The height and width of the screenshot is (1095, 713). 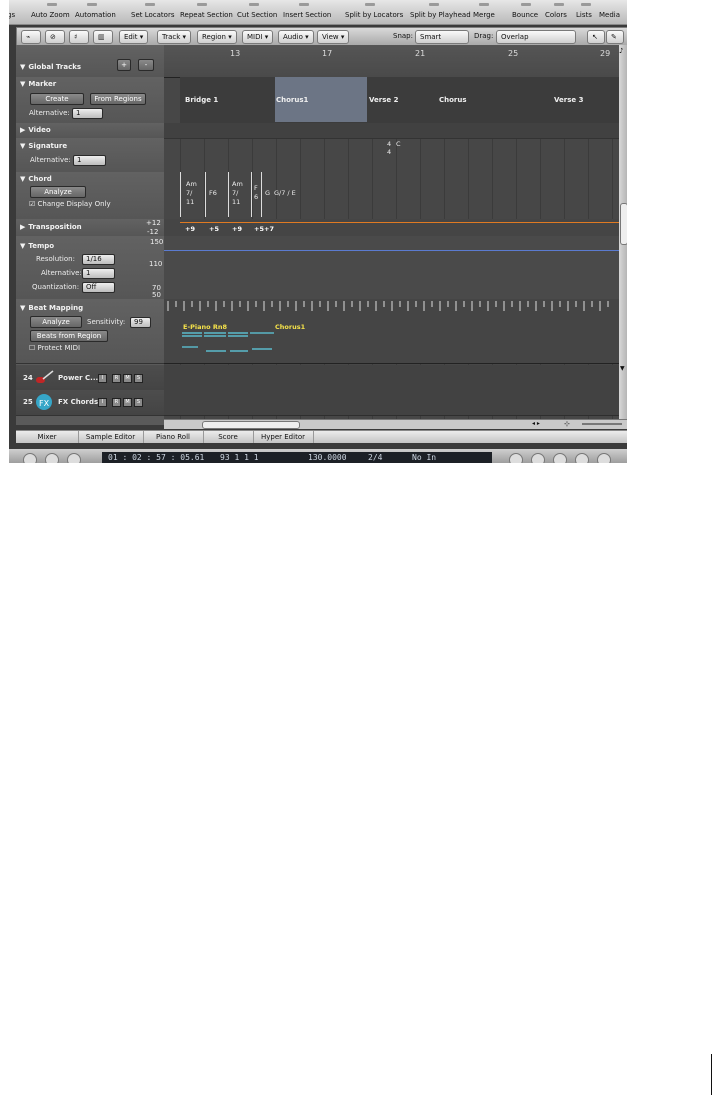 What do you see at coordinates (623, 224) in the screenshot?
I see `scroll-thumb` at bounding box center [623, 224].